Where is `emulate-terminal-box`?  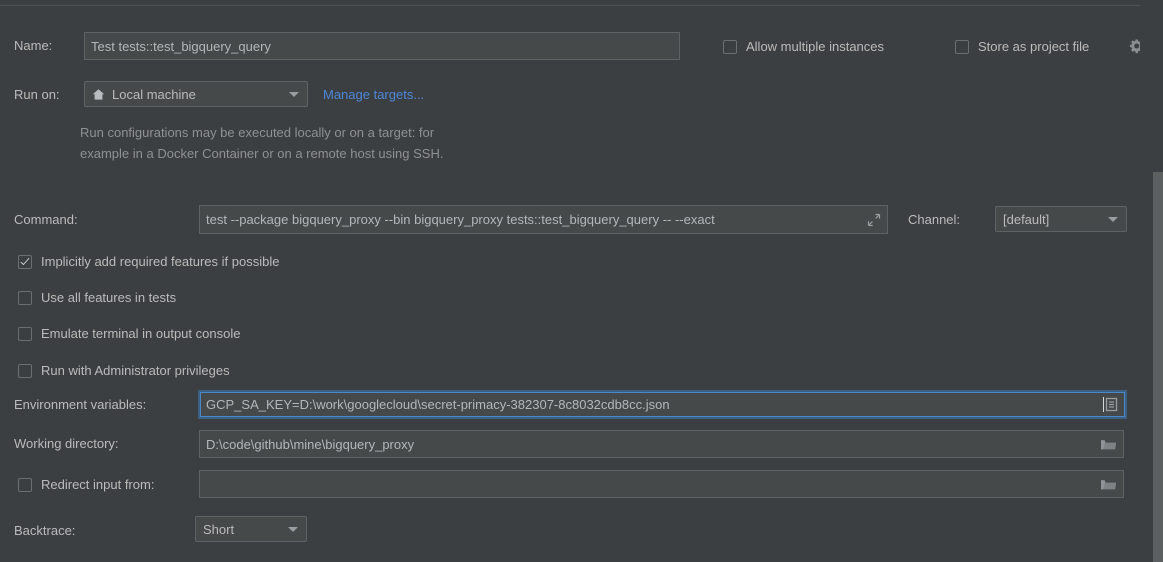
emulate-terminal-box is located at coordinates (25, 333).